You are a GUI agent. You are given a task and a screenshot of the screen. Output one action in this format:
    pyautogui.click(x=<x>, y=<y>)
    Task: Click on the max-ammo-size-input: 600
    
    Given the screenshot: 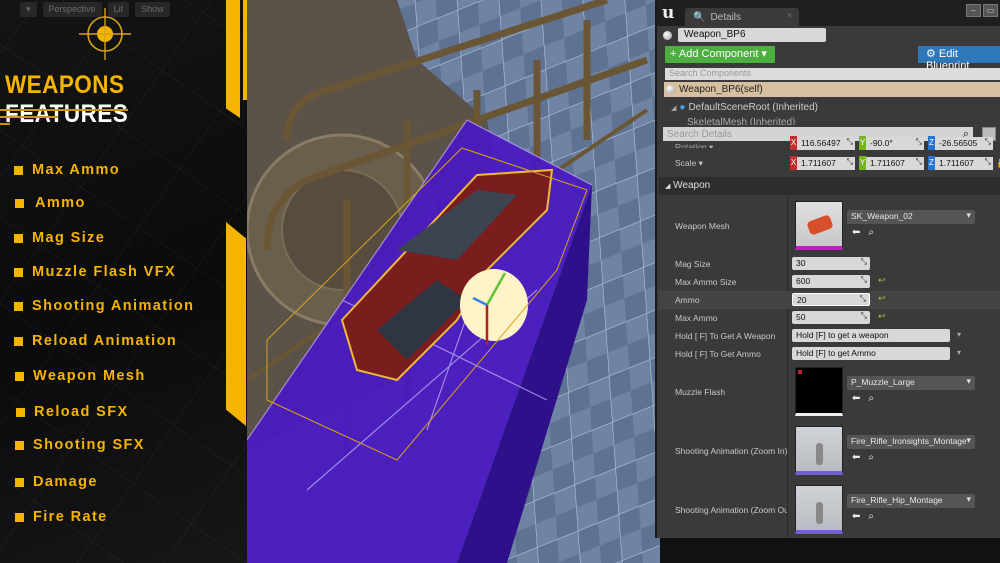 What is the action you would take?
    pyautogui.click(x=831, y=281)
    